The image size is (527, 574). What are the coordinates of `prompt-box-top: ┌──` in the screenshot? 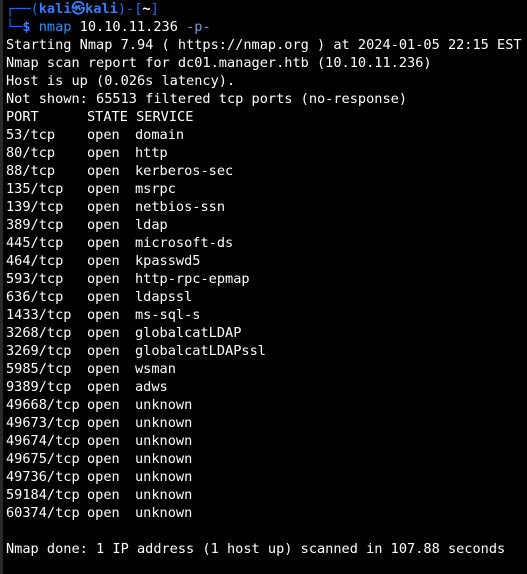 It's located at (18, 9).